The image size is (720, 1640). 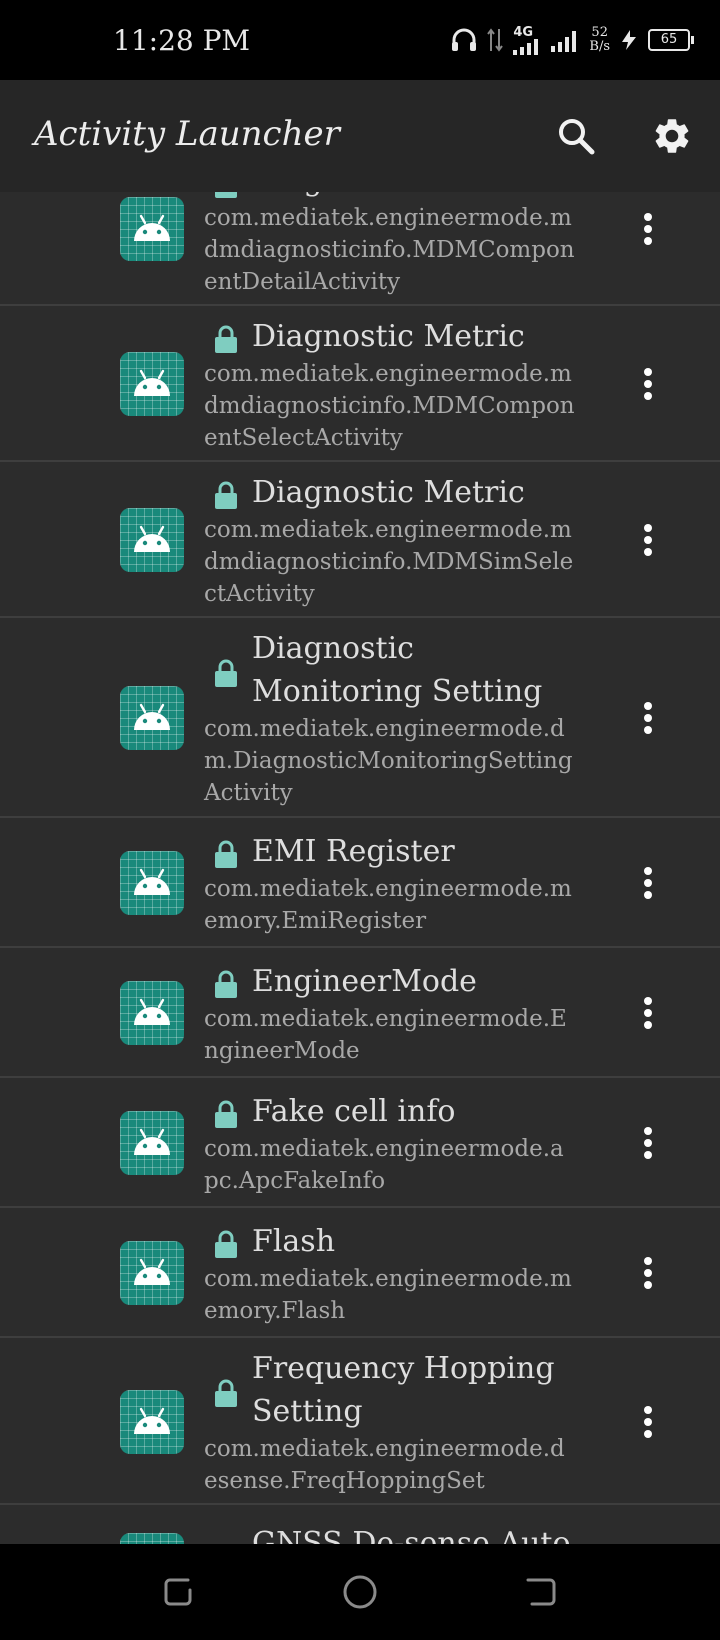 I want to click on activity-text: GNSS De-sense Auto, so click(x=390, y=1533).